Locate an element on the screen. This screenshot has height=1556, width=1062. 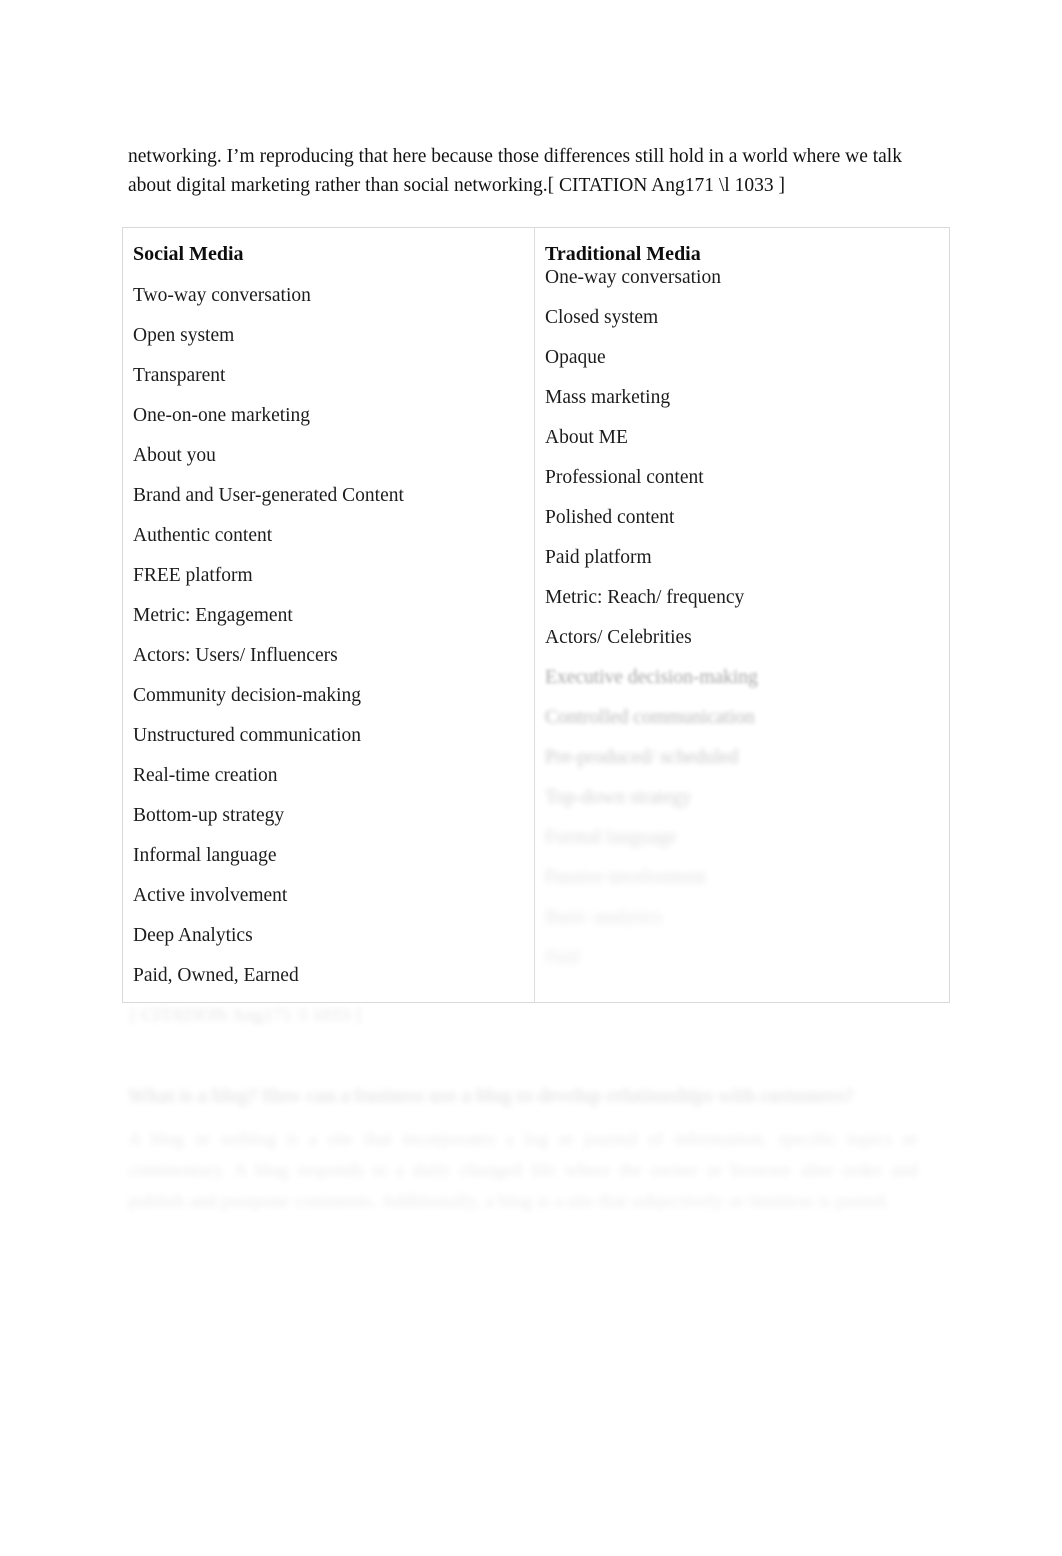
list-item: Metric: Reach/ frequency is located at coordinates (645, 597).